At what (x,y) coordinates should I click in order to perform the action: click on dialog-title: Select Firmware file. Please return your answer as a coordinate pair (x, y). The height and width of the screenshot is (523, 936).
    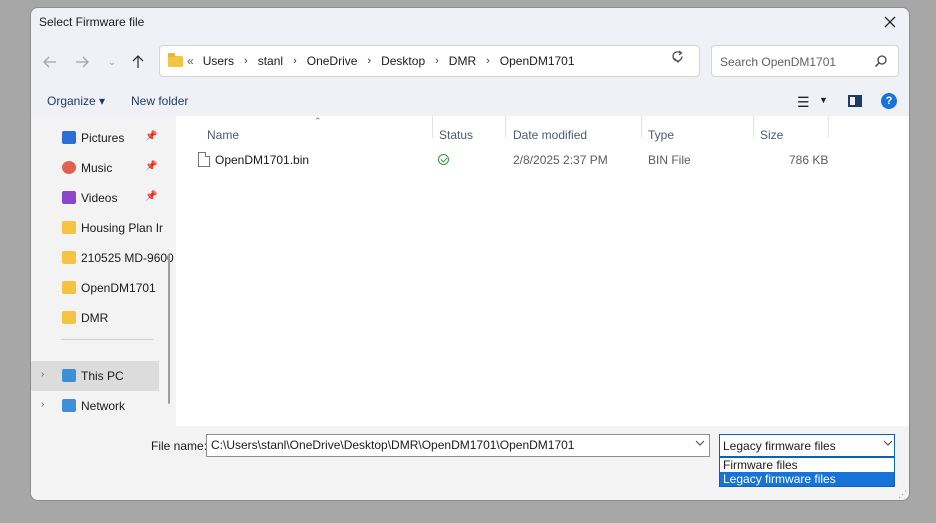
    Looking at the image, I should click on (92, 22).